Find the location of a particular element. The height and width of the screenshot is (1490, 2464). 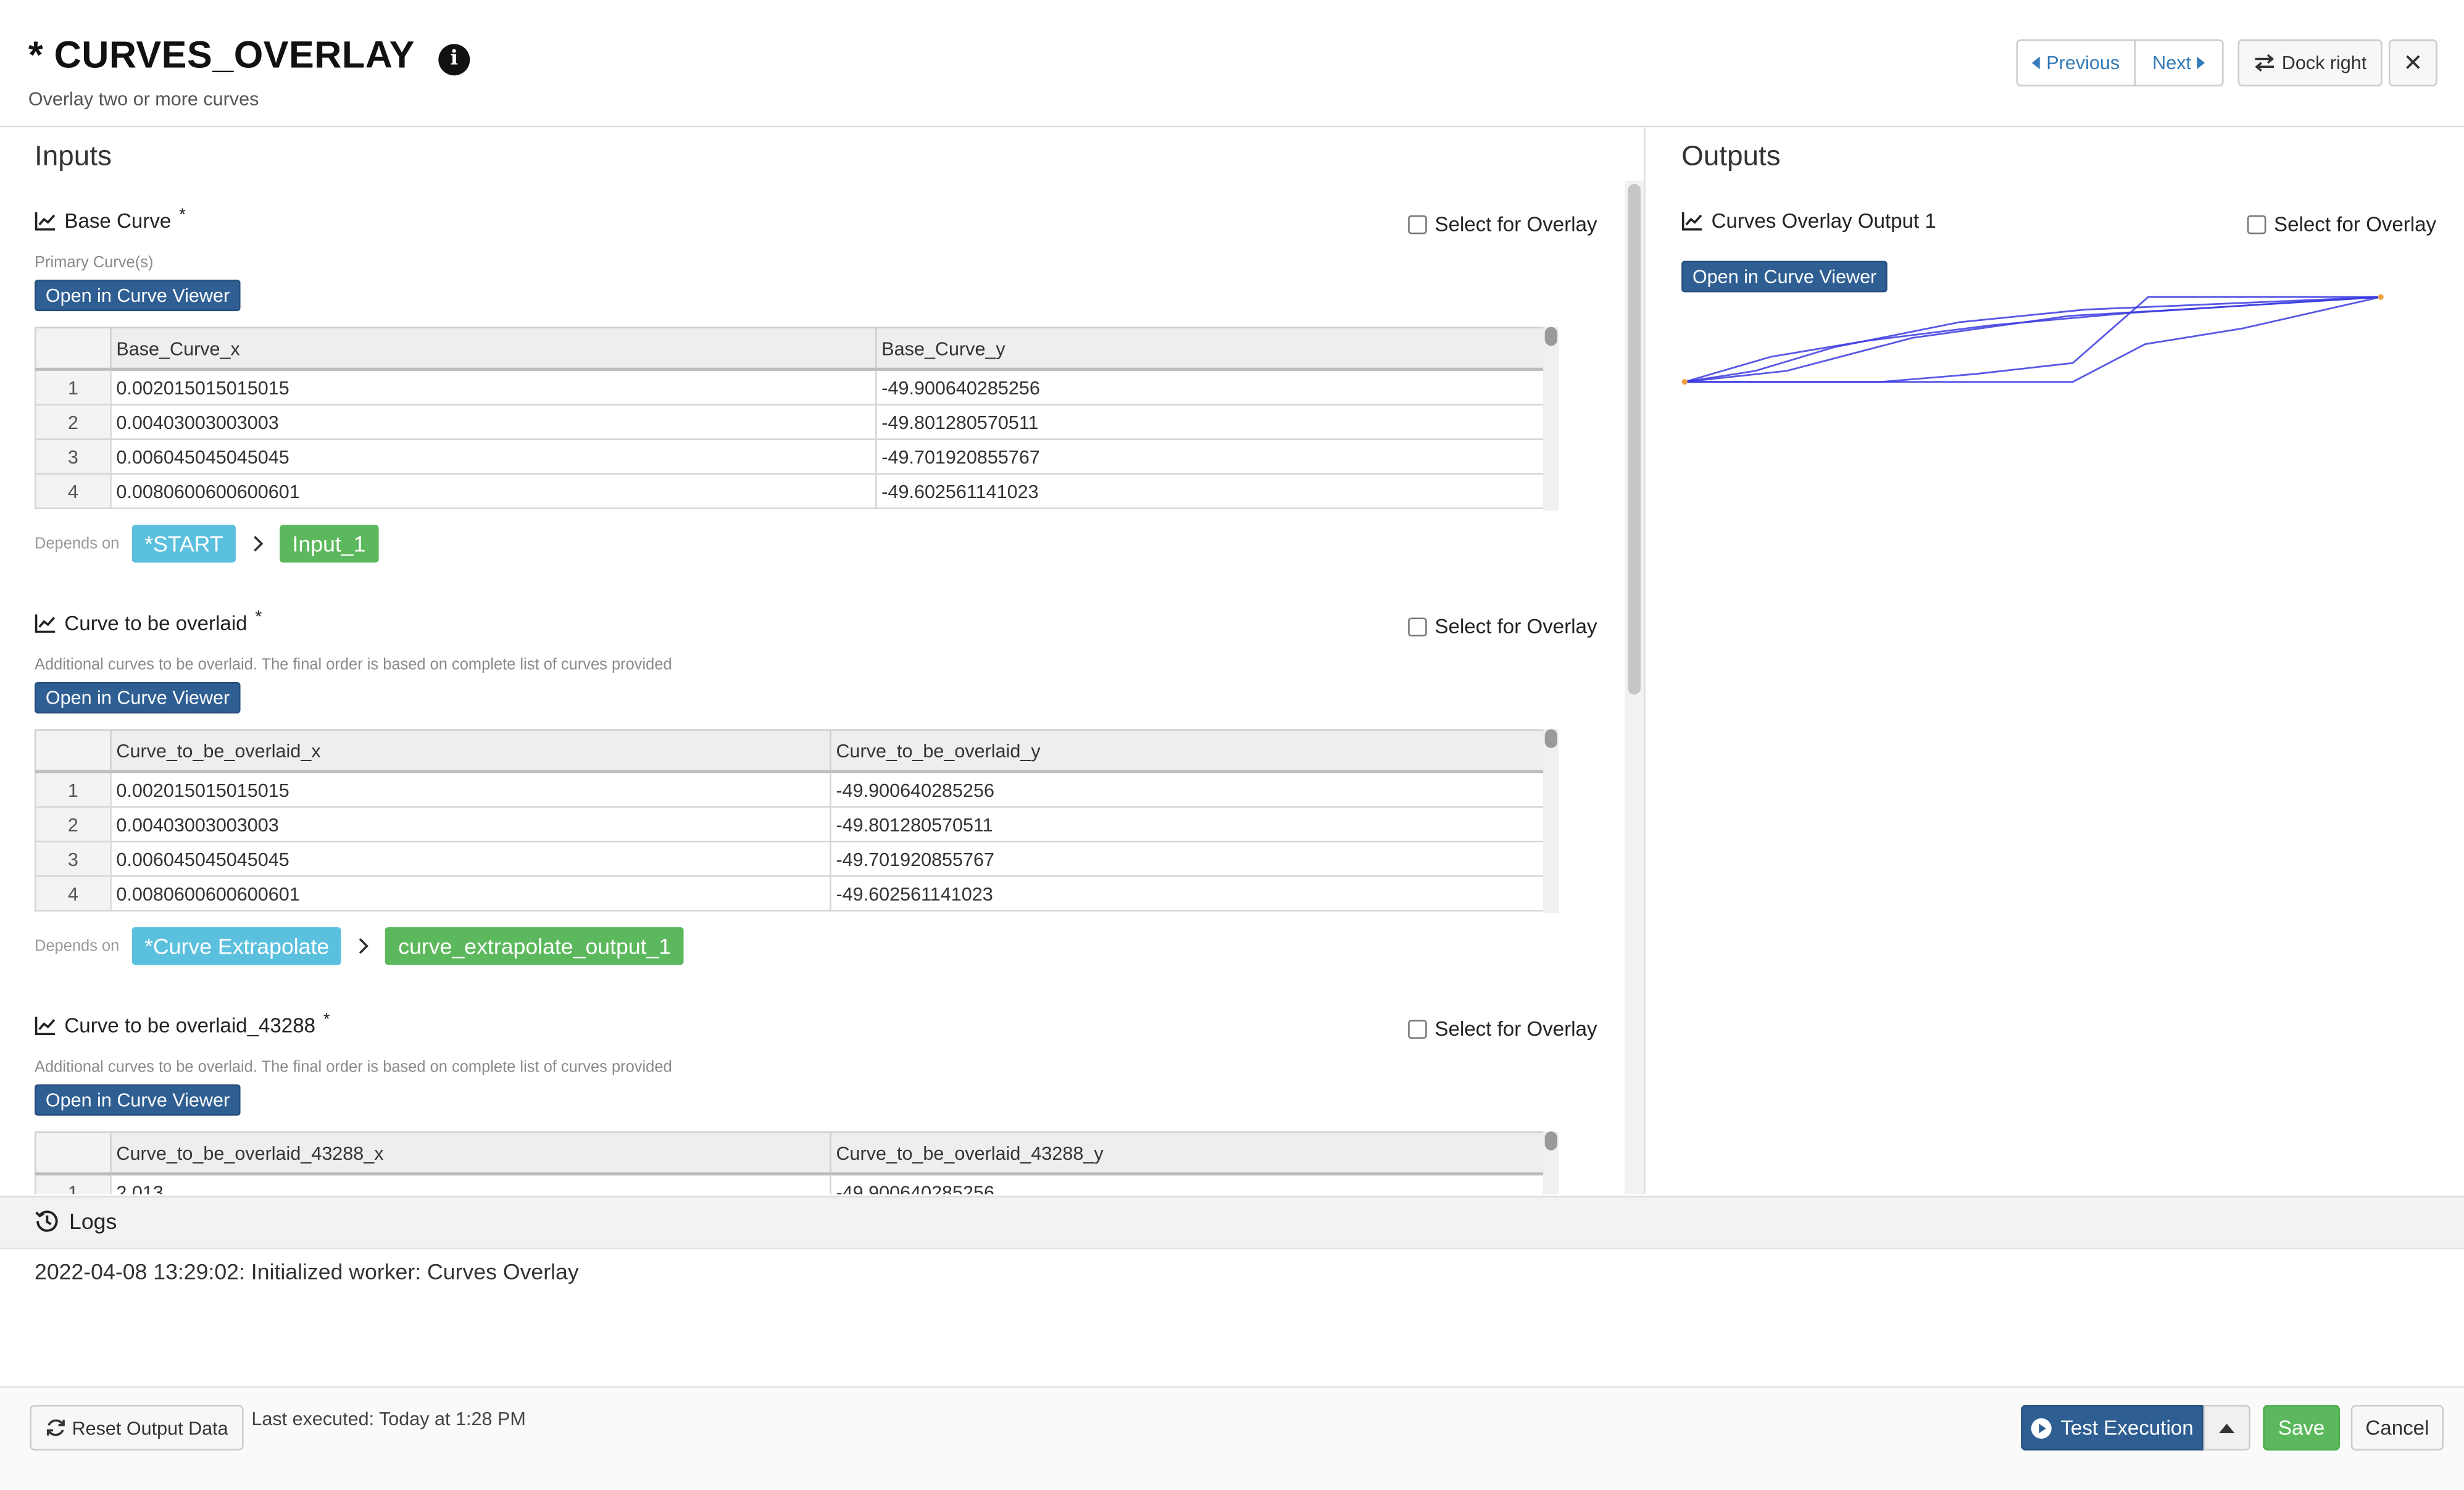

row-number: 4 is located at coordinates (73, 893).